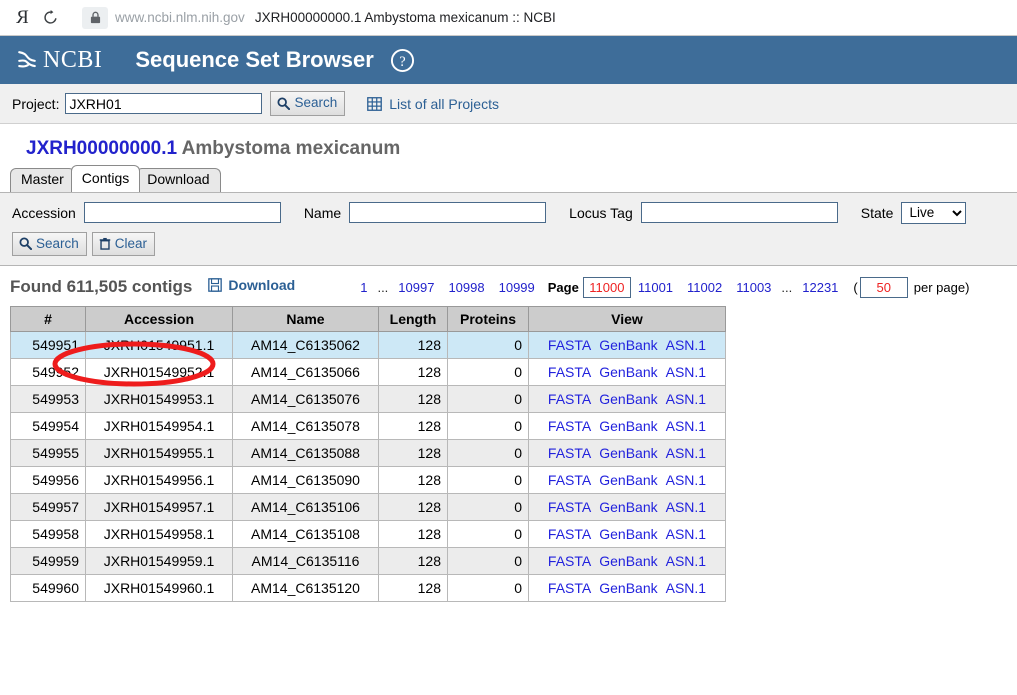 This screenshot has width=1017, height=695. Describe the element at coordinates (159, 425) in the screenshot. I see `row-accession: JXRH01549954.1` at that location.